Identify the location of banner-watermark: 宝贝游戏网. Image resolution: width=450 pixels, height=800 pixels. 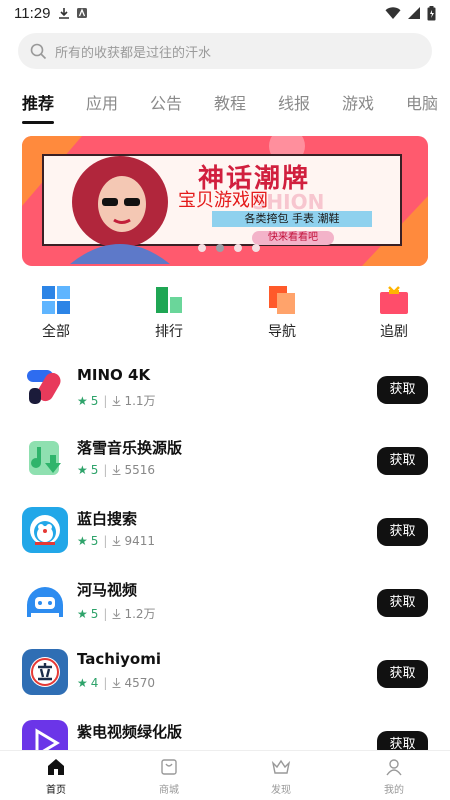
(223, 200).